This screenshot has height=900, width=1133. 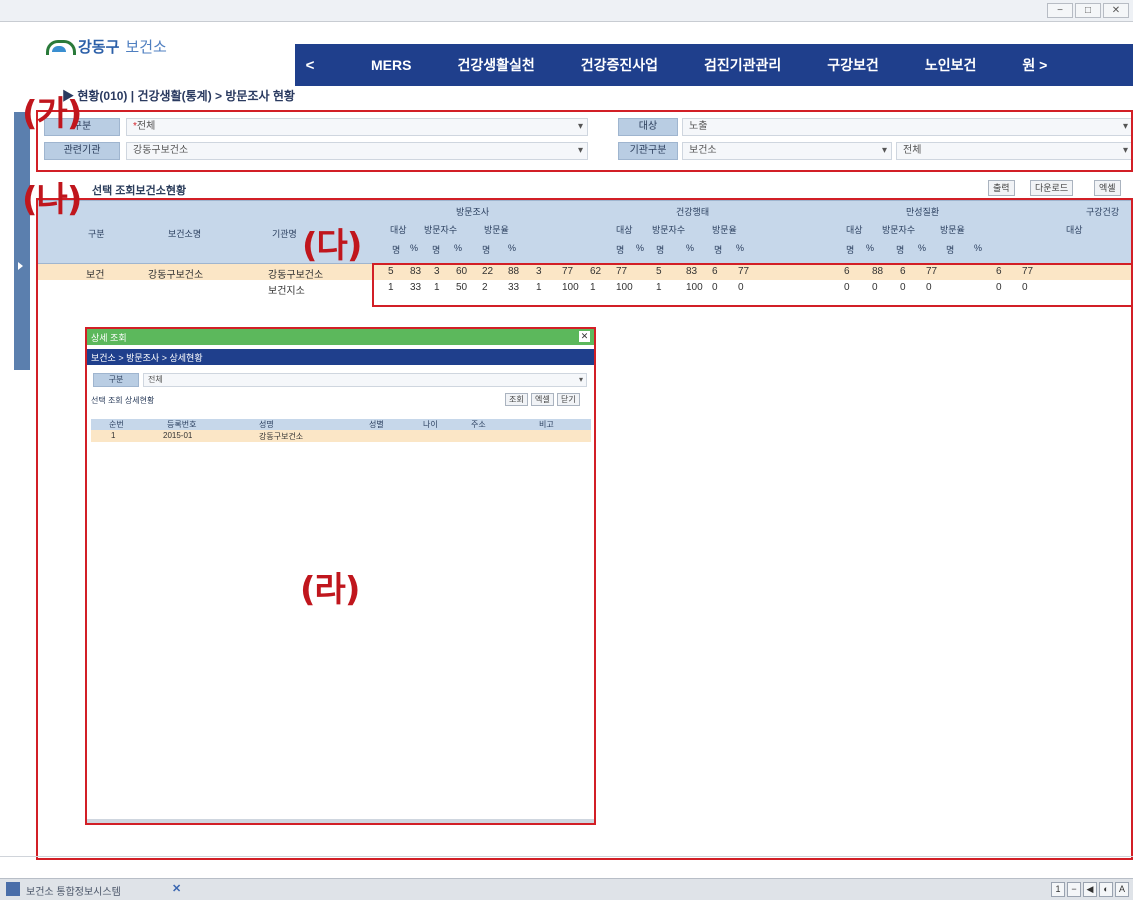 I want to click on download-button: 다운로드, so click(x=1052, y=188).